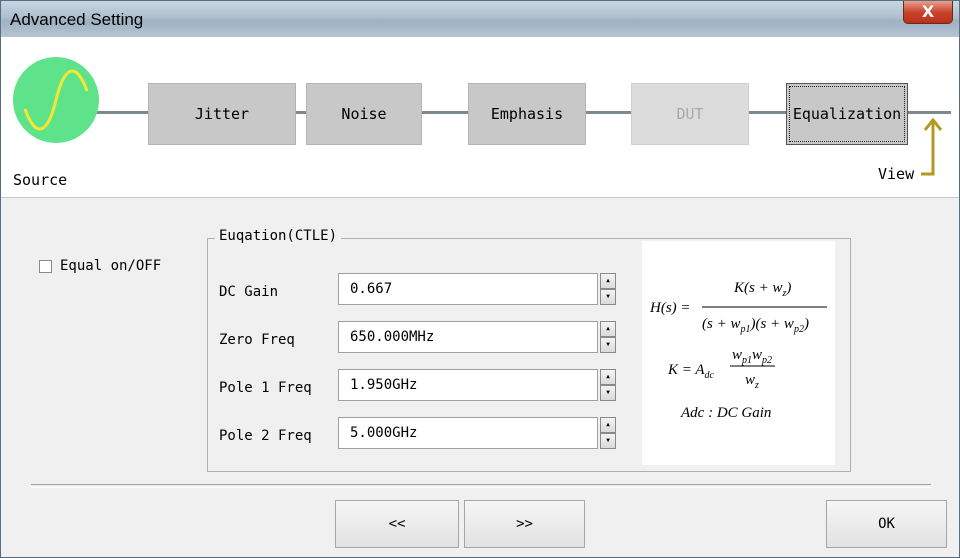 This screenshot has width=960, height=558. Describe the element at coordinates (608, 393) in the screenshot. I see `pole1-freq-down-button: ▼` at that location.